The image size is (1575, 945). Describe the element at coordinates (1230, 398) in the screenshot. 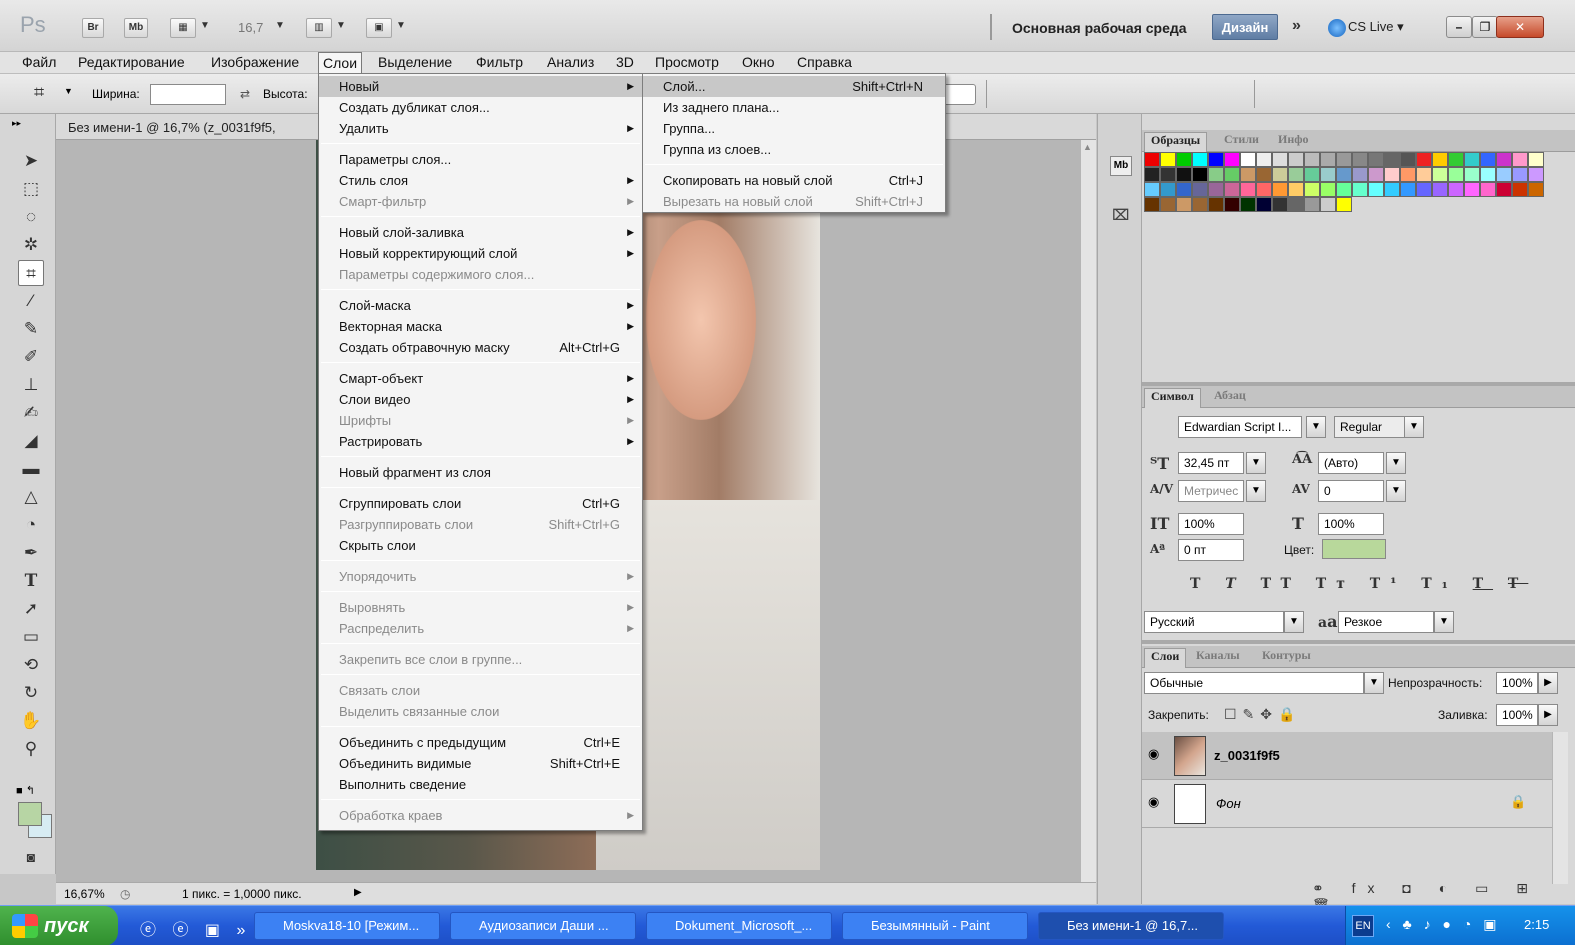

I see `tab-paragraph: Абзац` at that location.